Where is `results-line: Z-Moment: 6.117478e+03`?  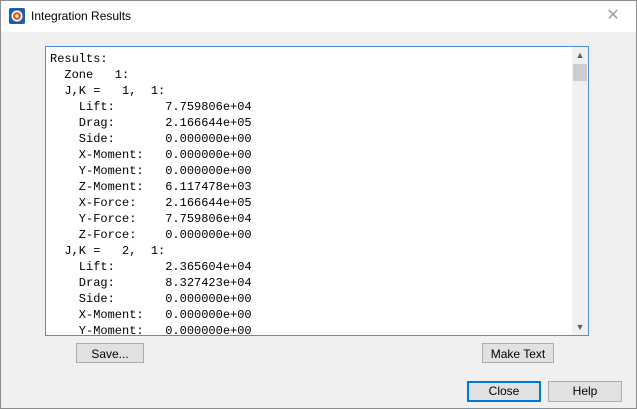 results-line: Z-Moment: 6.117478e+03 is located at coordinates (151, 187).